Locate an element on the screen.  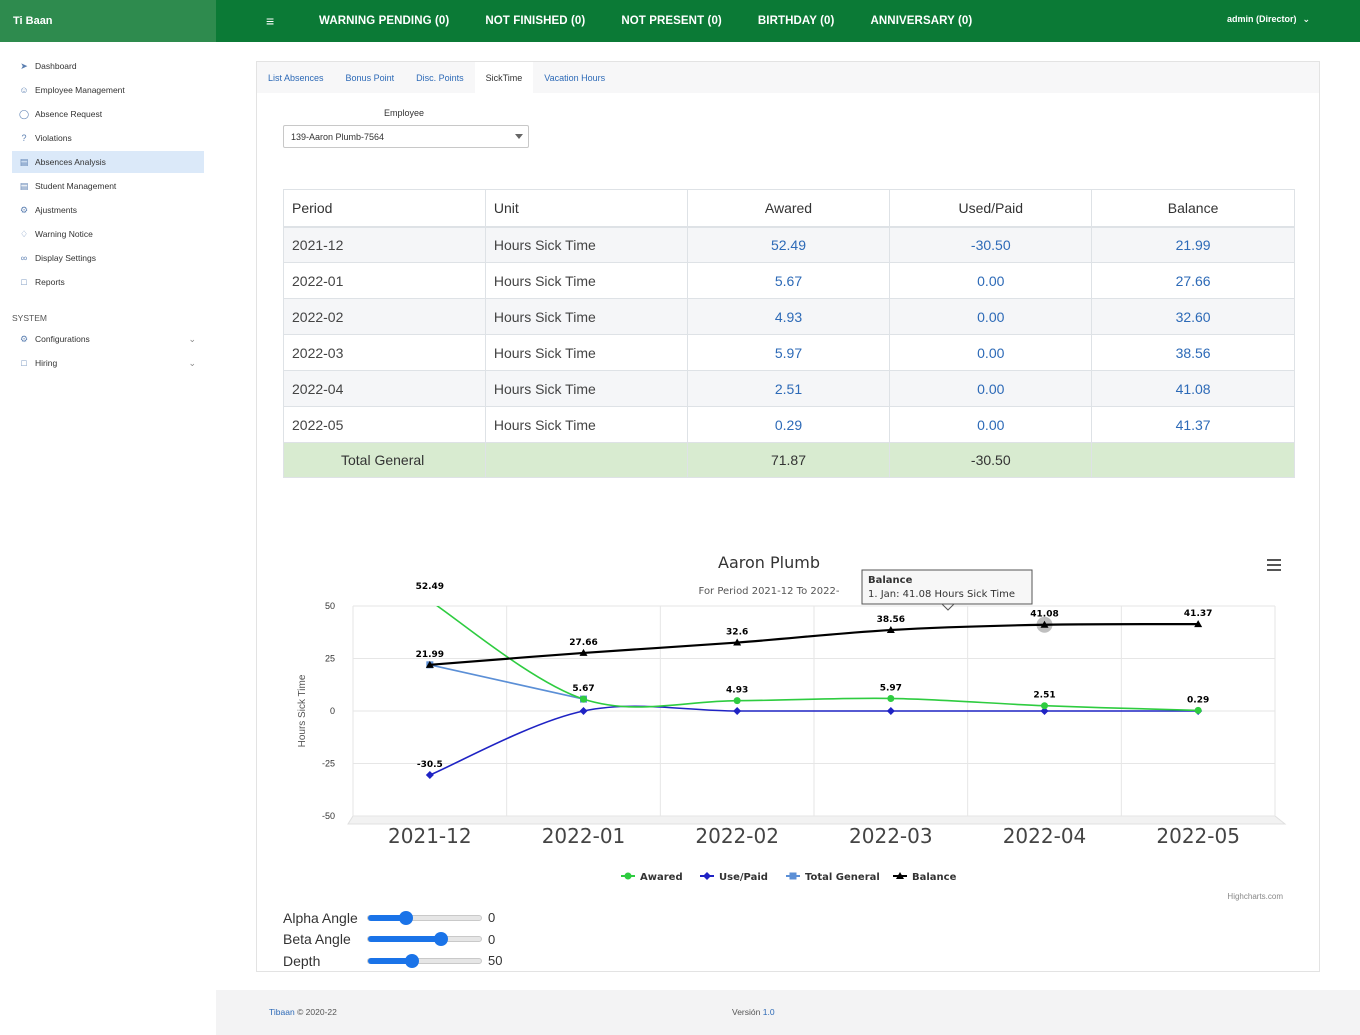
cell-balance: 41.08 is located at coordinates (1193, 388).